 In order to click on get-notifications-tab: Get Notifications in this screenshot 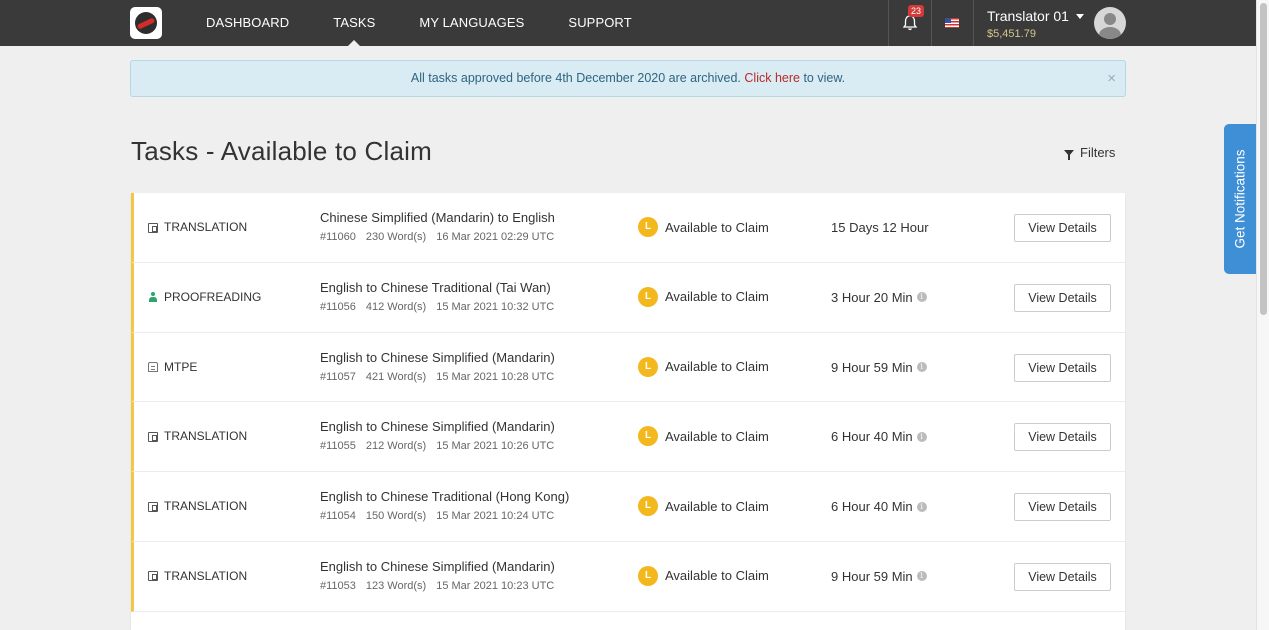, I will do `click(1240, 199)`.